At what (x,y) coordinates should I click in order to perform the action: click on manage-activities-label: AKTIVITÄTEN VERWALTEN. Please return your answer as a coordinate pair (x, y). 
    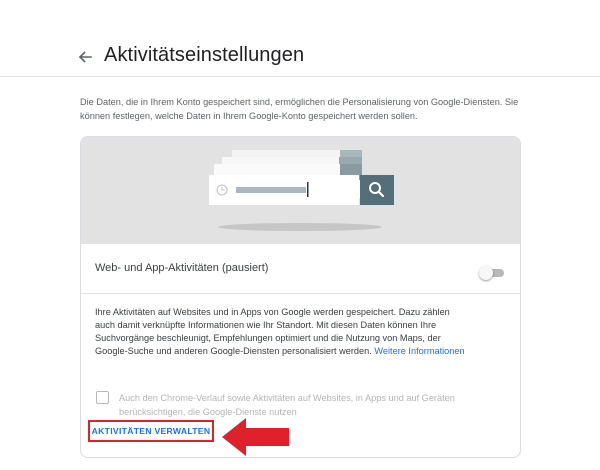
    Looking at the image, I should click on (151, 431).